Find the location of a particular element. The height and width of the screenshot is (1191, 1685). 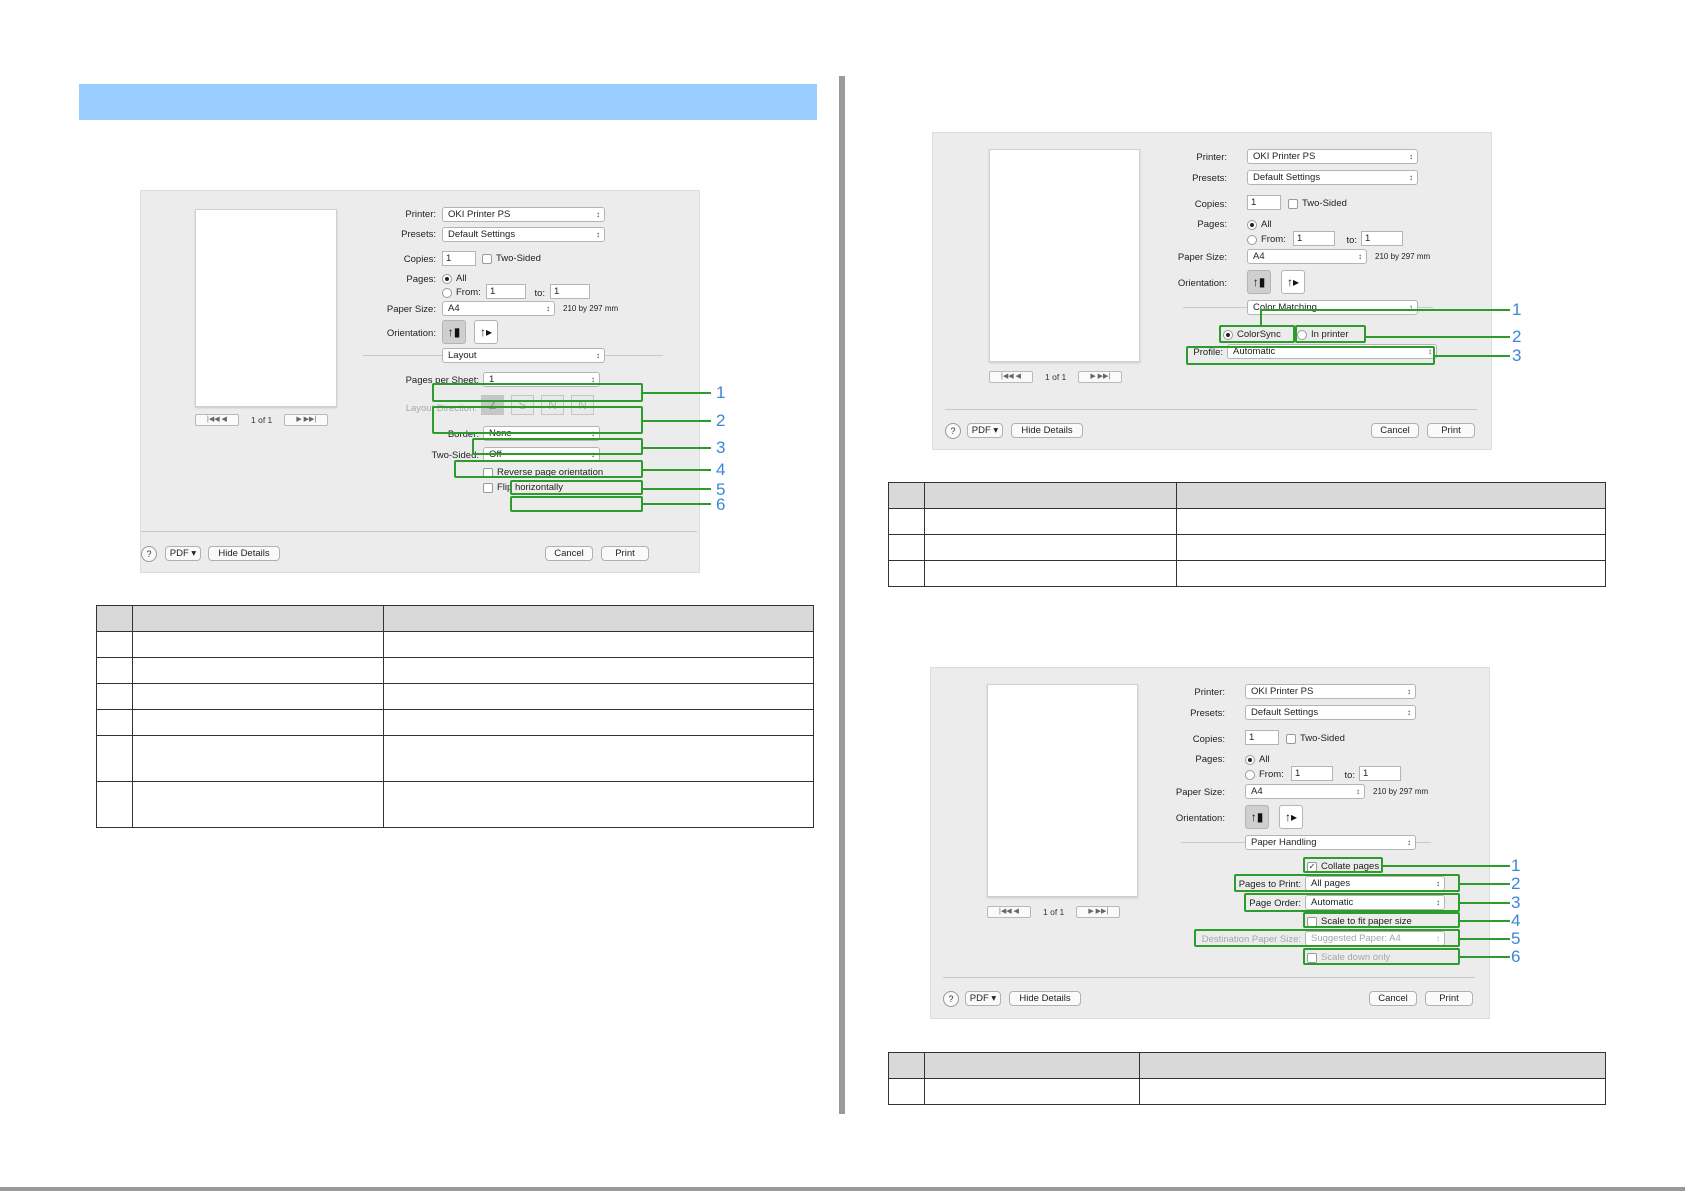

callout-number: 4 is located at coordinates (721, 469).